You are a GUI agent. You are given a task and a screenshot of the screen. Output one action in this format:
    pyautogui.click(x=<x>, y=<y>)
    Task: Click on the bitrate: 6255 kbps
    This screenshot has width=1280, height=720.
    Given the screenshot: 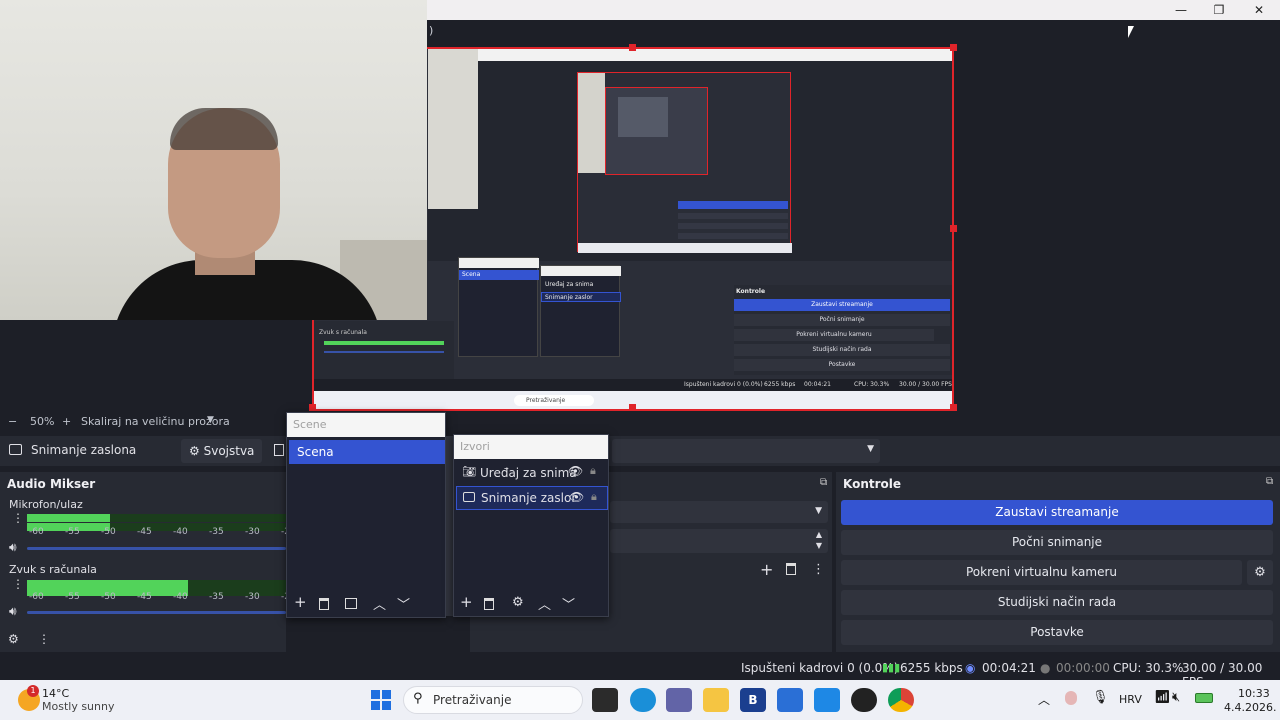 What is the action you would take?
    pyautogui.click(x=931, y=668)
    